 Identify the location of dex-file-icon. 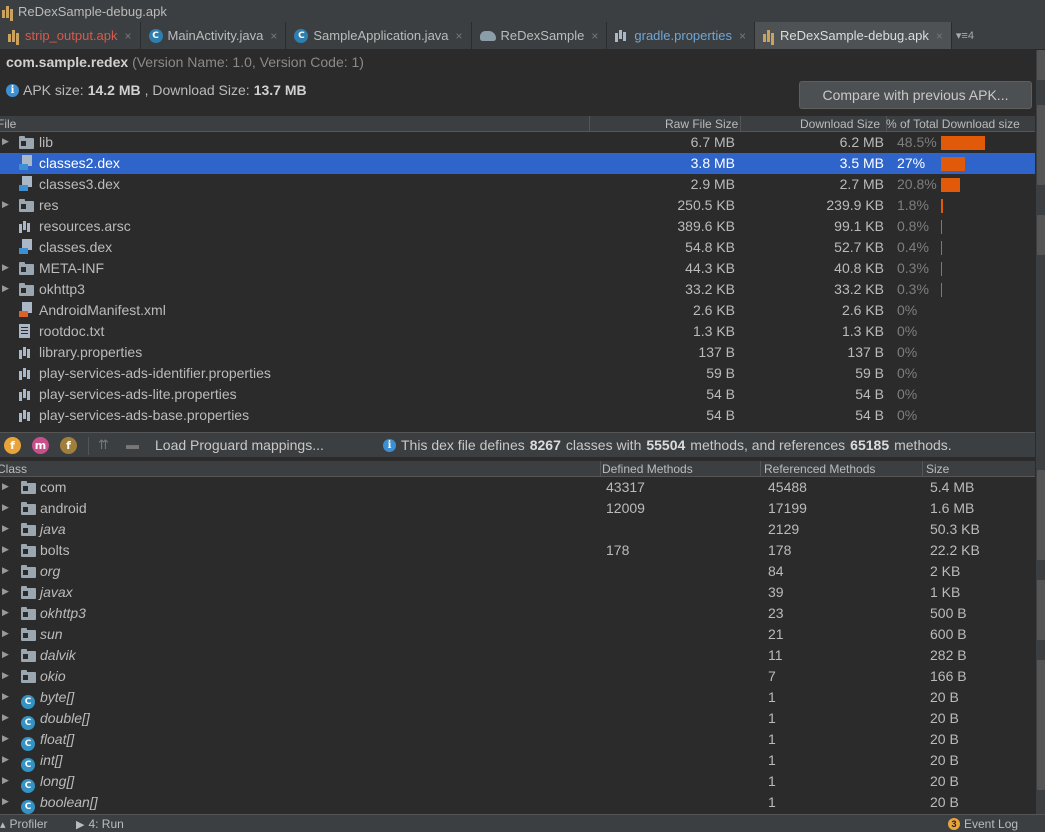
(26, 183).